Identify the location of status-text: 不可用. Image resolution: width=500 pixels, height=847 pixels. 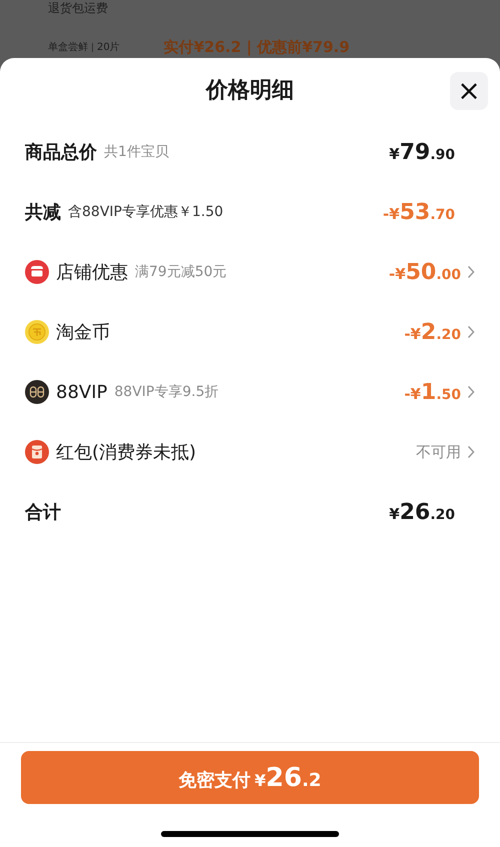
(438, 452).